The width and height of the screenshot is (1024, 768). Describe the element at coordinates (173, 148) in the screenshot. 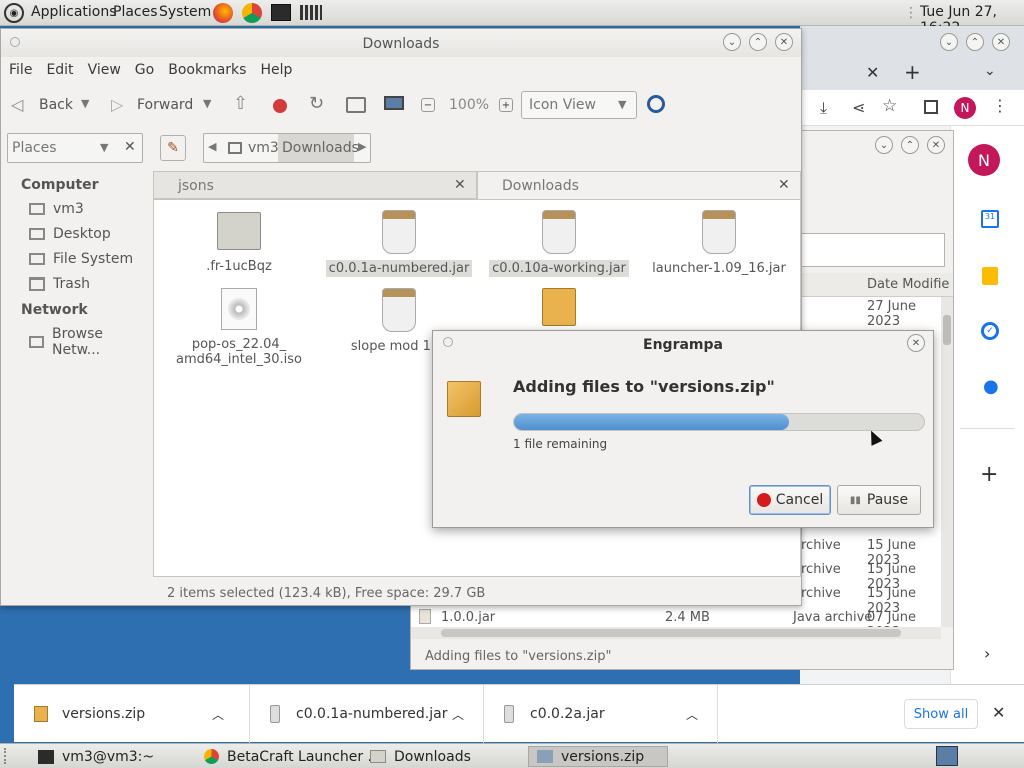

I see `edit-location-icon: ✎` at that location.